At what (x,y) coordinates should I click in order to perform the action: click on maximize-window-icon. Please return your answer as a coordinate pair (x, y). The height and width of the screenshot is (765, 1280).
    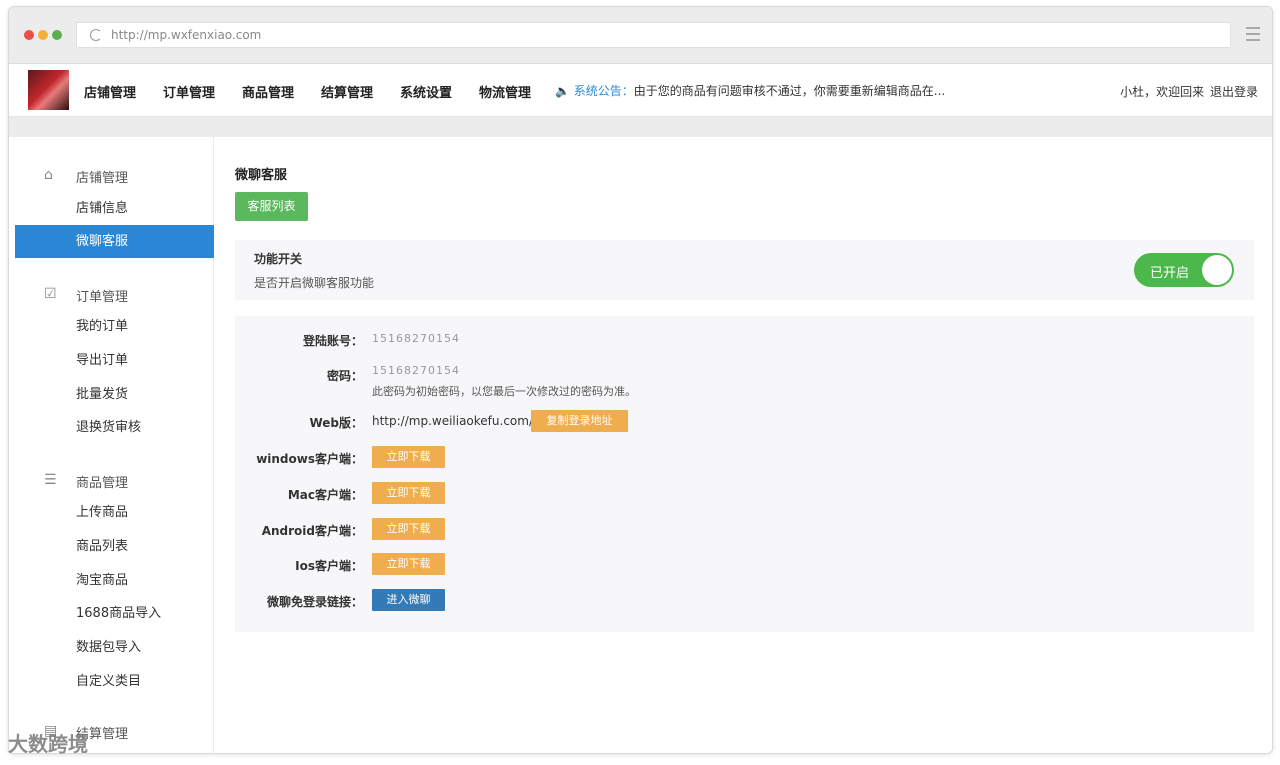
    Looking at the image, I should click on (57, 35).